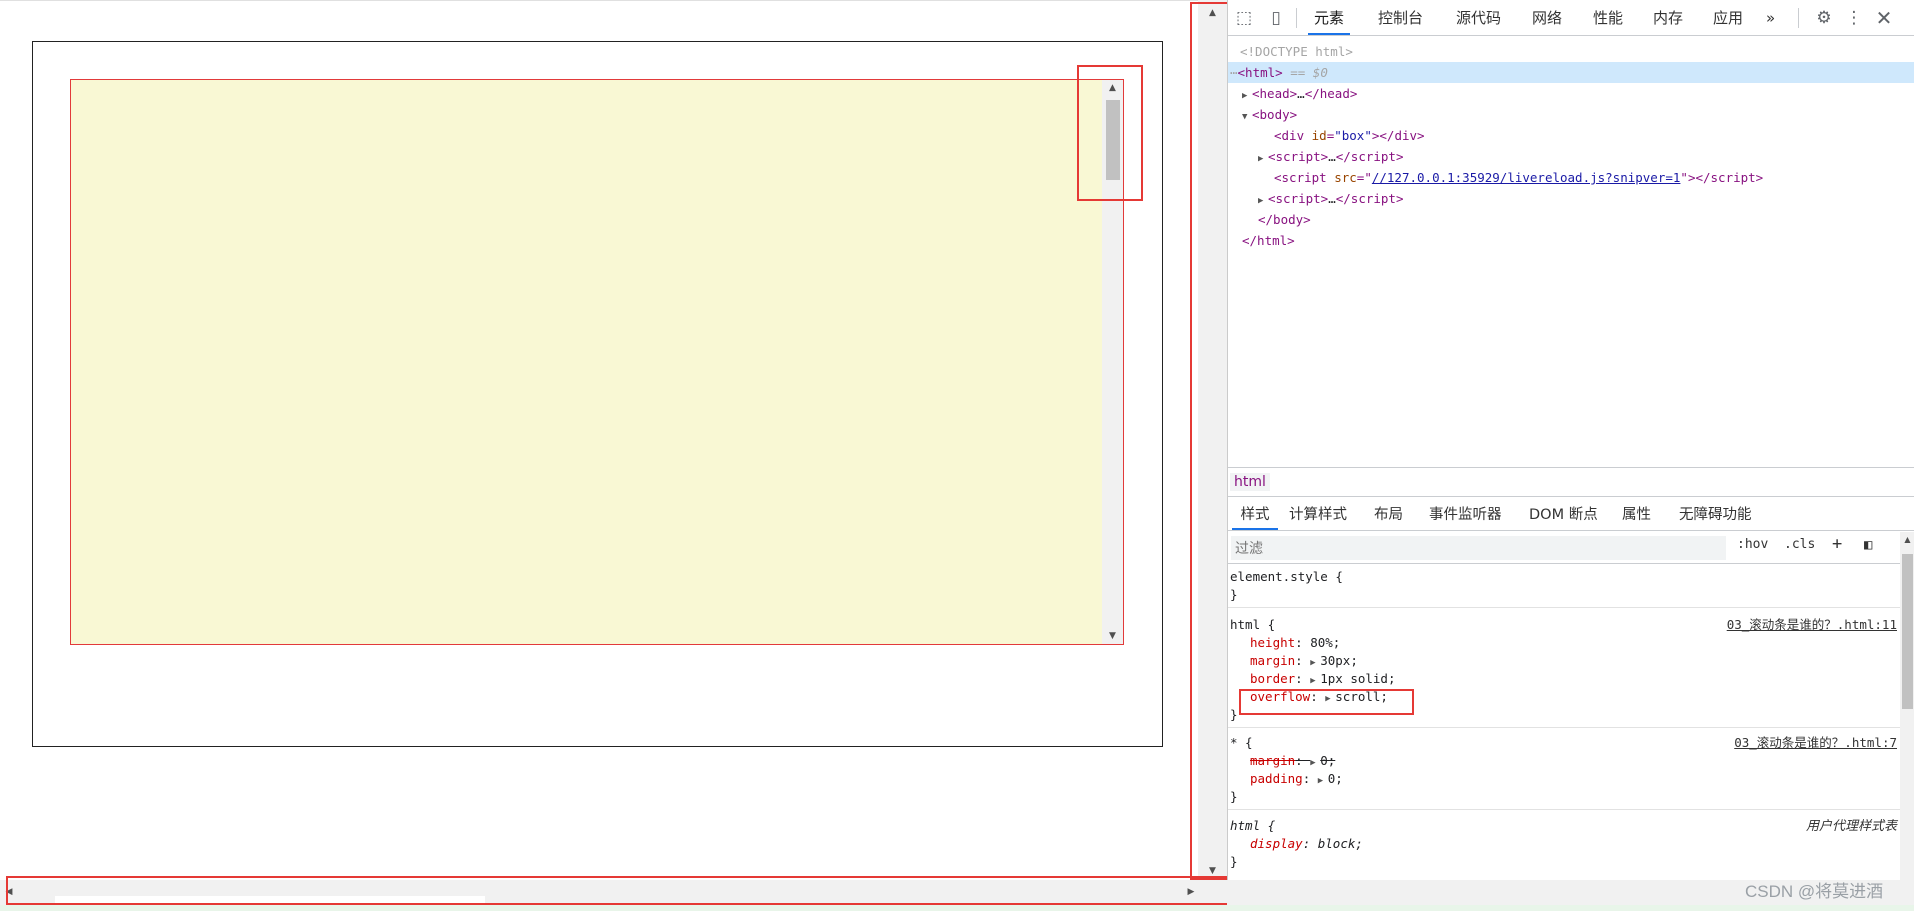  I want to click on div-attr-value: "box", so click(1353, 135).